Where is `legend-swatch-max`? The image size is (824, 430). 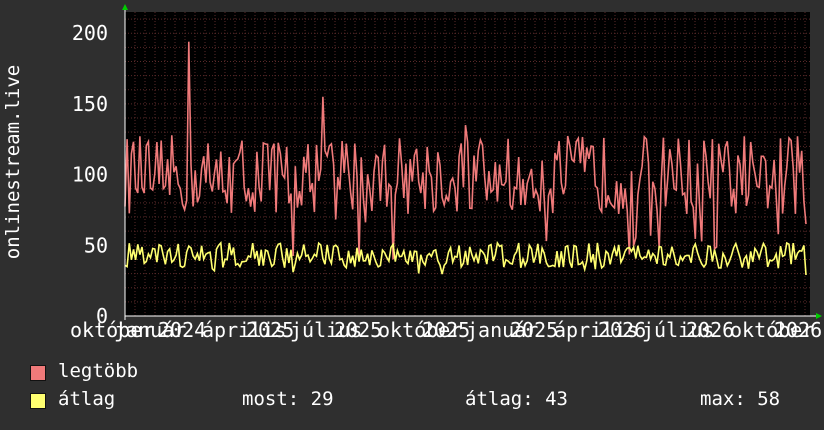
legend-swatch-max is located at coordinates (38, 373).